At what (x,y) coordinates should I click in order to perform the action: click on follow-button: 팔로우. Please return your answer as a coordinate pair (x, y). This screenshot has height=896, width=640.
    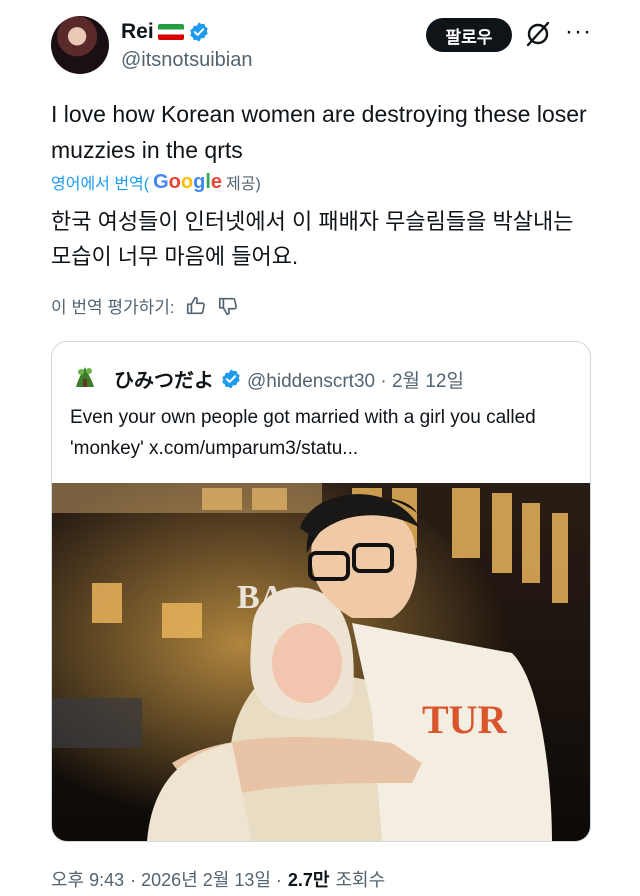
    Looking at the image, I should click on (469, 35).